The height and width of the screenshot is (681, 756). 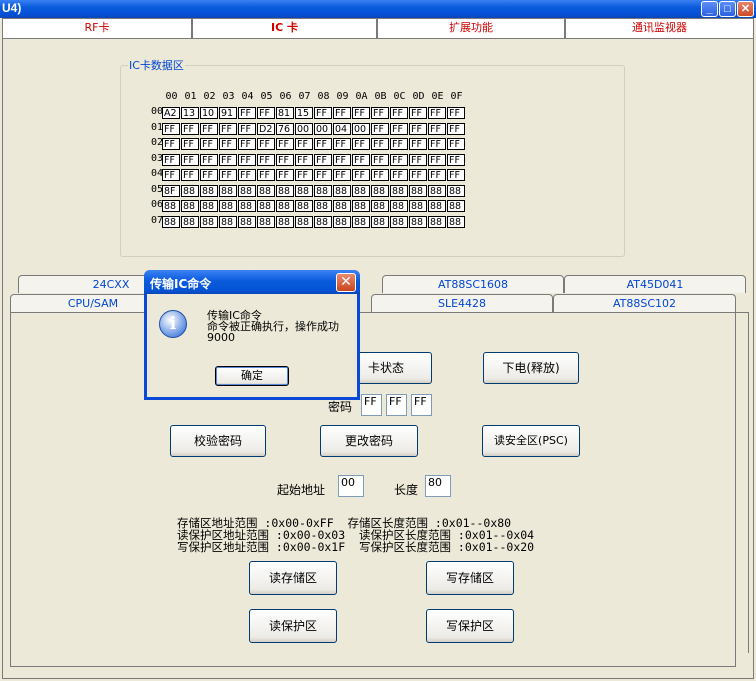 What do you see at coordinates (644, 303) in the screenshot?
I see `tab-at88sc102: AT88SC102` at bounding box center [644, 303].